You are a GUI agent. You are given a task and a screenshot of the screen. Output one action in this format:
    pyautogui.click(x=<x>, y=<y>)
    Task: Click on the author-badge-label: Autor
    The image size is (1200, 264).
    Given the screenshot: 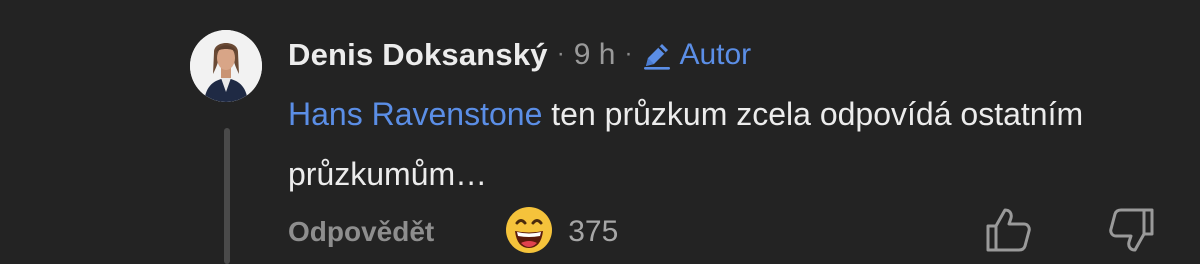 What is the action you would take?
    pyautogui.click(x=715, y=54)
    